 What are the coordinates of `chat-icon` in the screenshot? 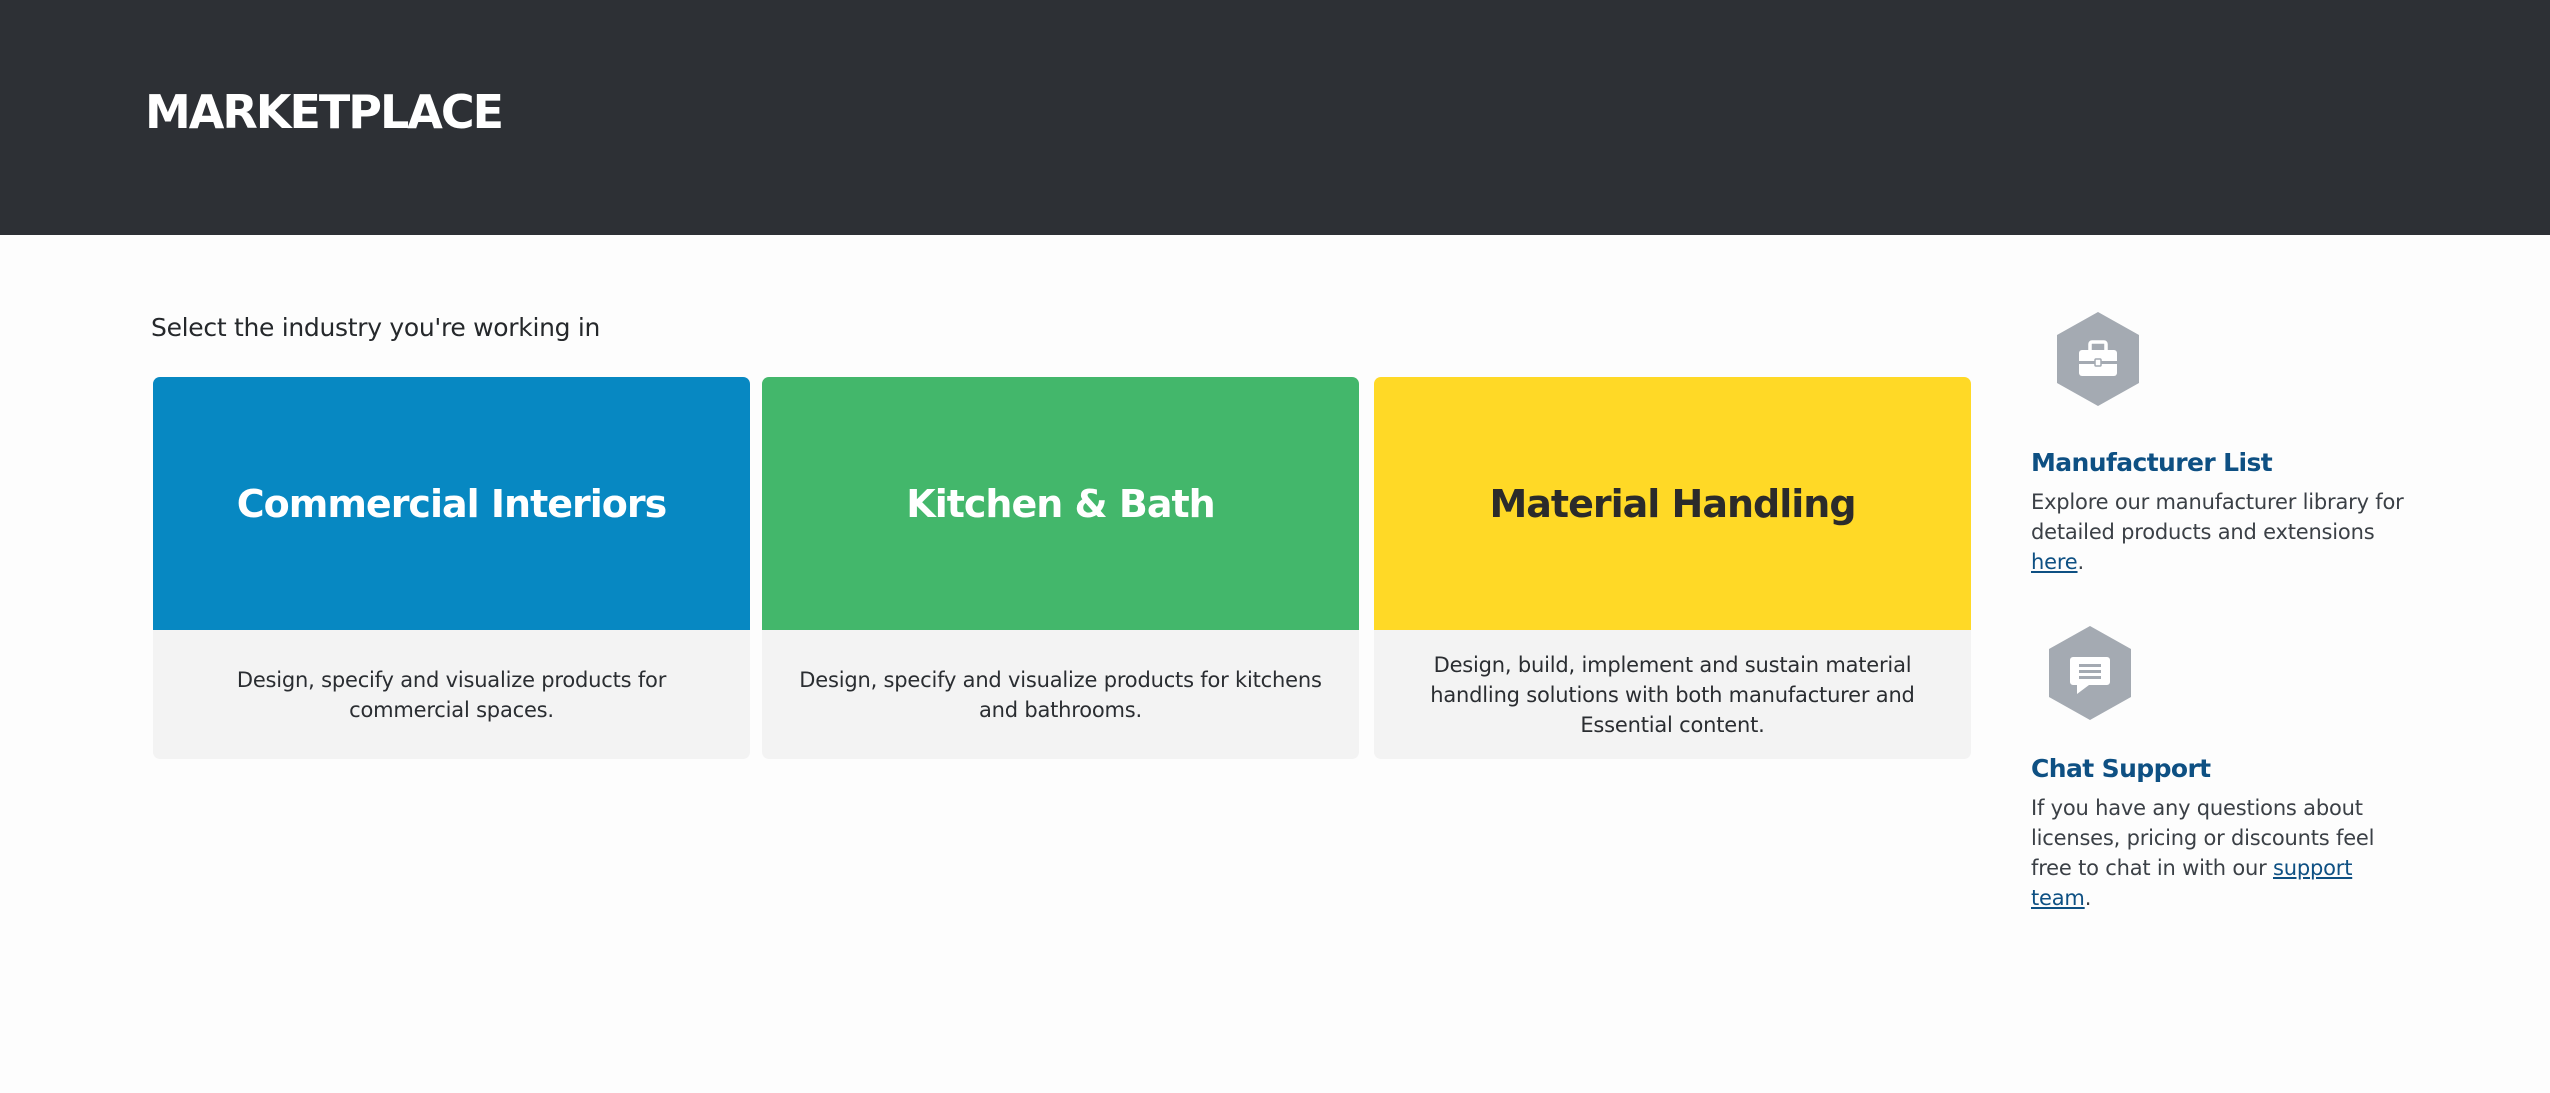 It's located at (2090, 673).